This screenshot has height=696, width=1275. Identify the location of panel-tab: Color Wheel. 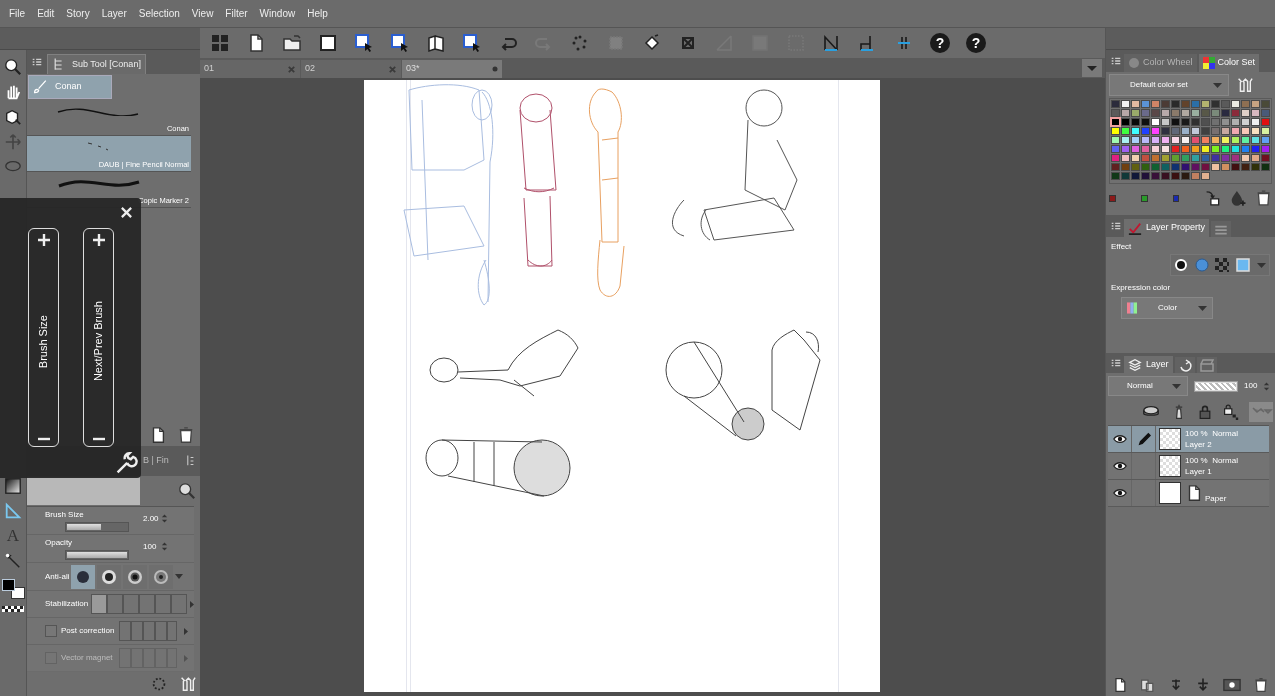
(1160, 63).